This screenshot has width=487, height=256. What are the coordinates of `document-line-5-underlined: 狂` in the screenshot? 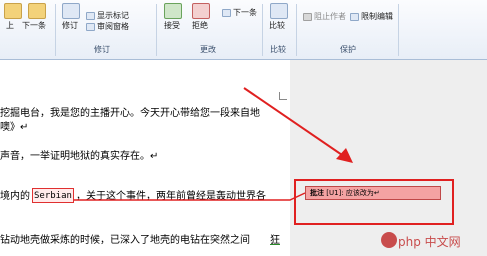 It's located at (275, 240).